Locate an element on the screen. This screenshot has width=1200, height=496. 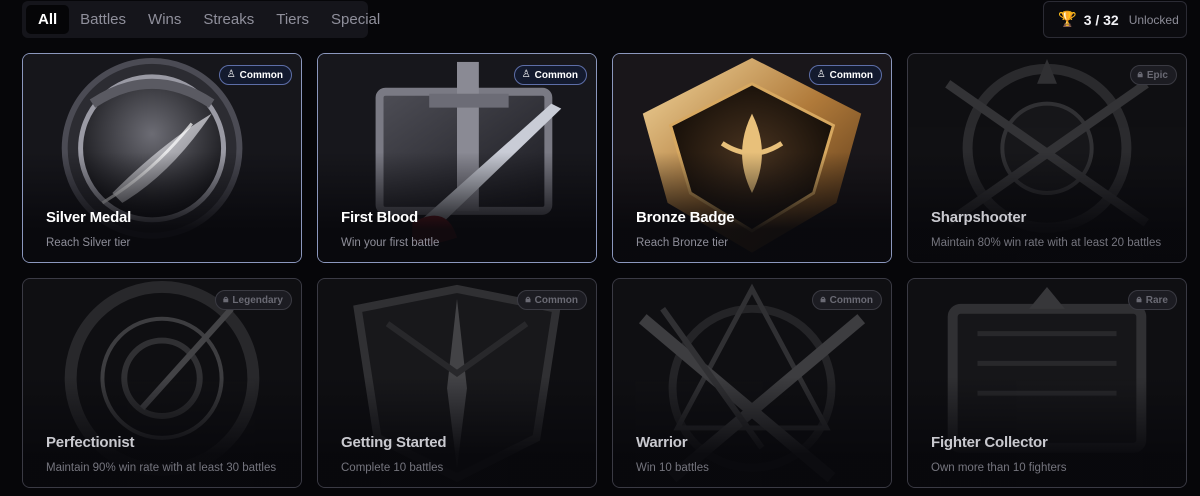
achievement-title: Perfectionist is located at coordinates (90, 442).